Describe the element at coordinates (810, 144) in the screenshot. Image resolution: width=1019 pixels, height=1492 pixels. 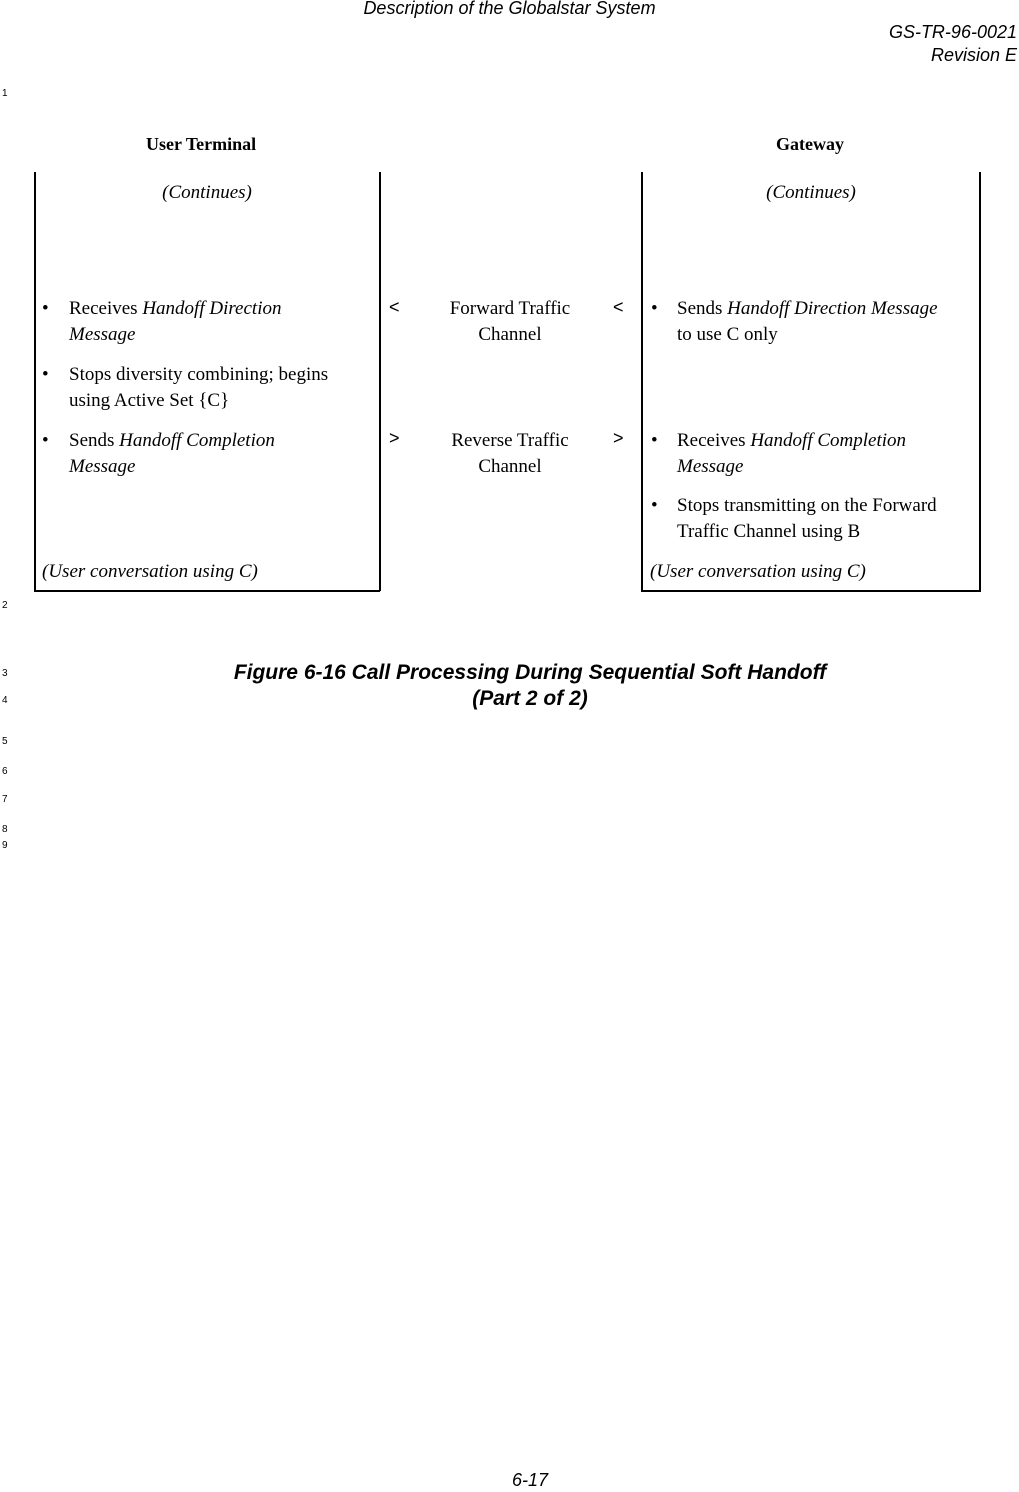
I see `column-heading-gateway: Gateway` at that location.